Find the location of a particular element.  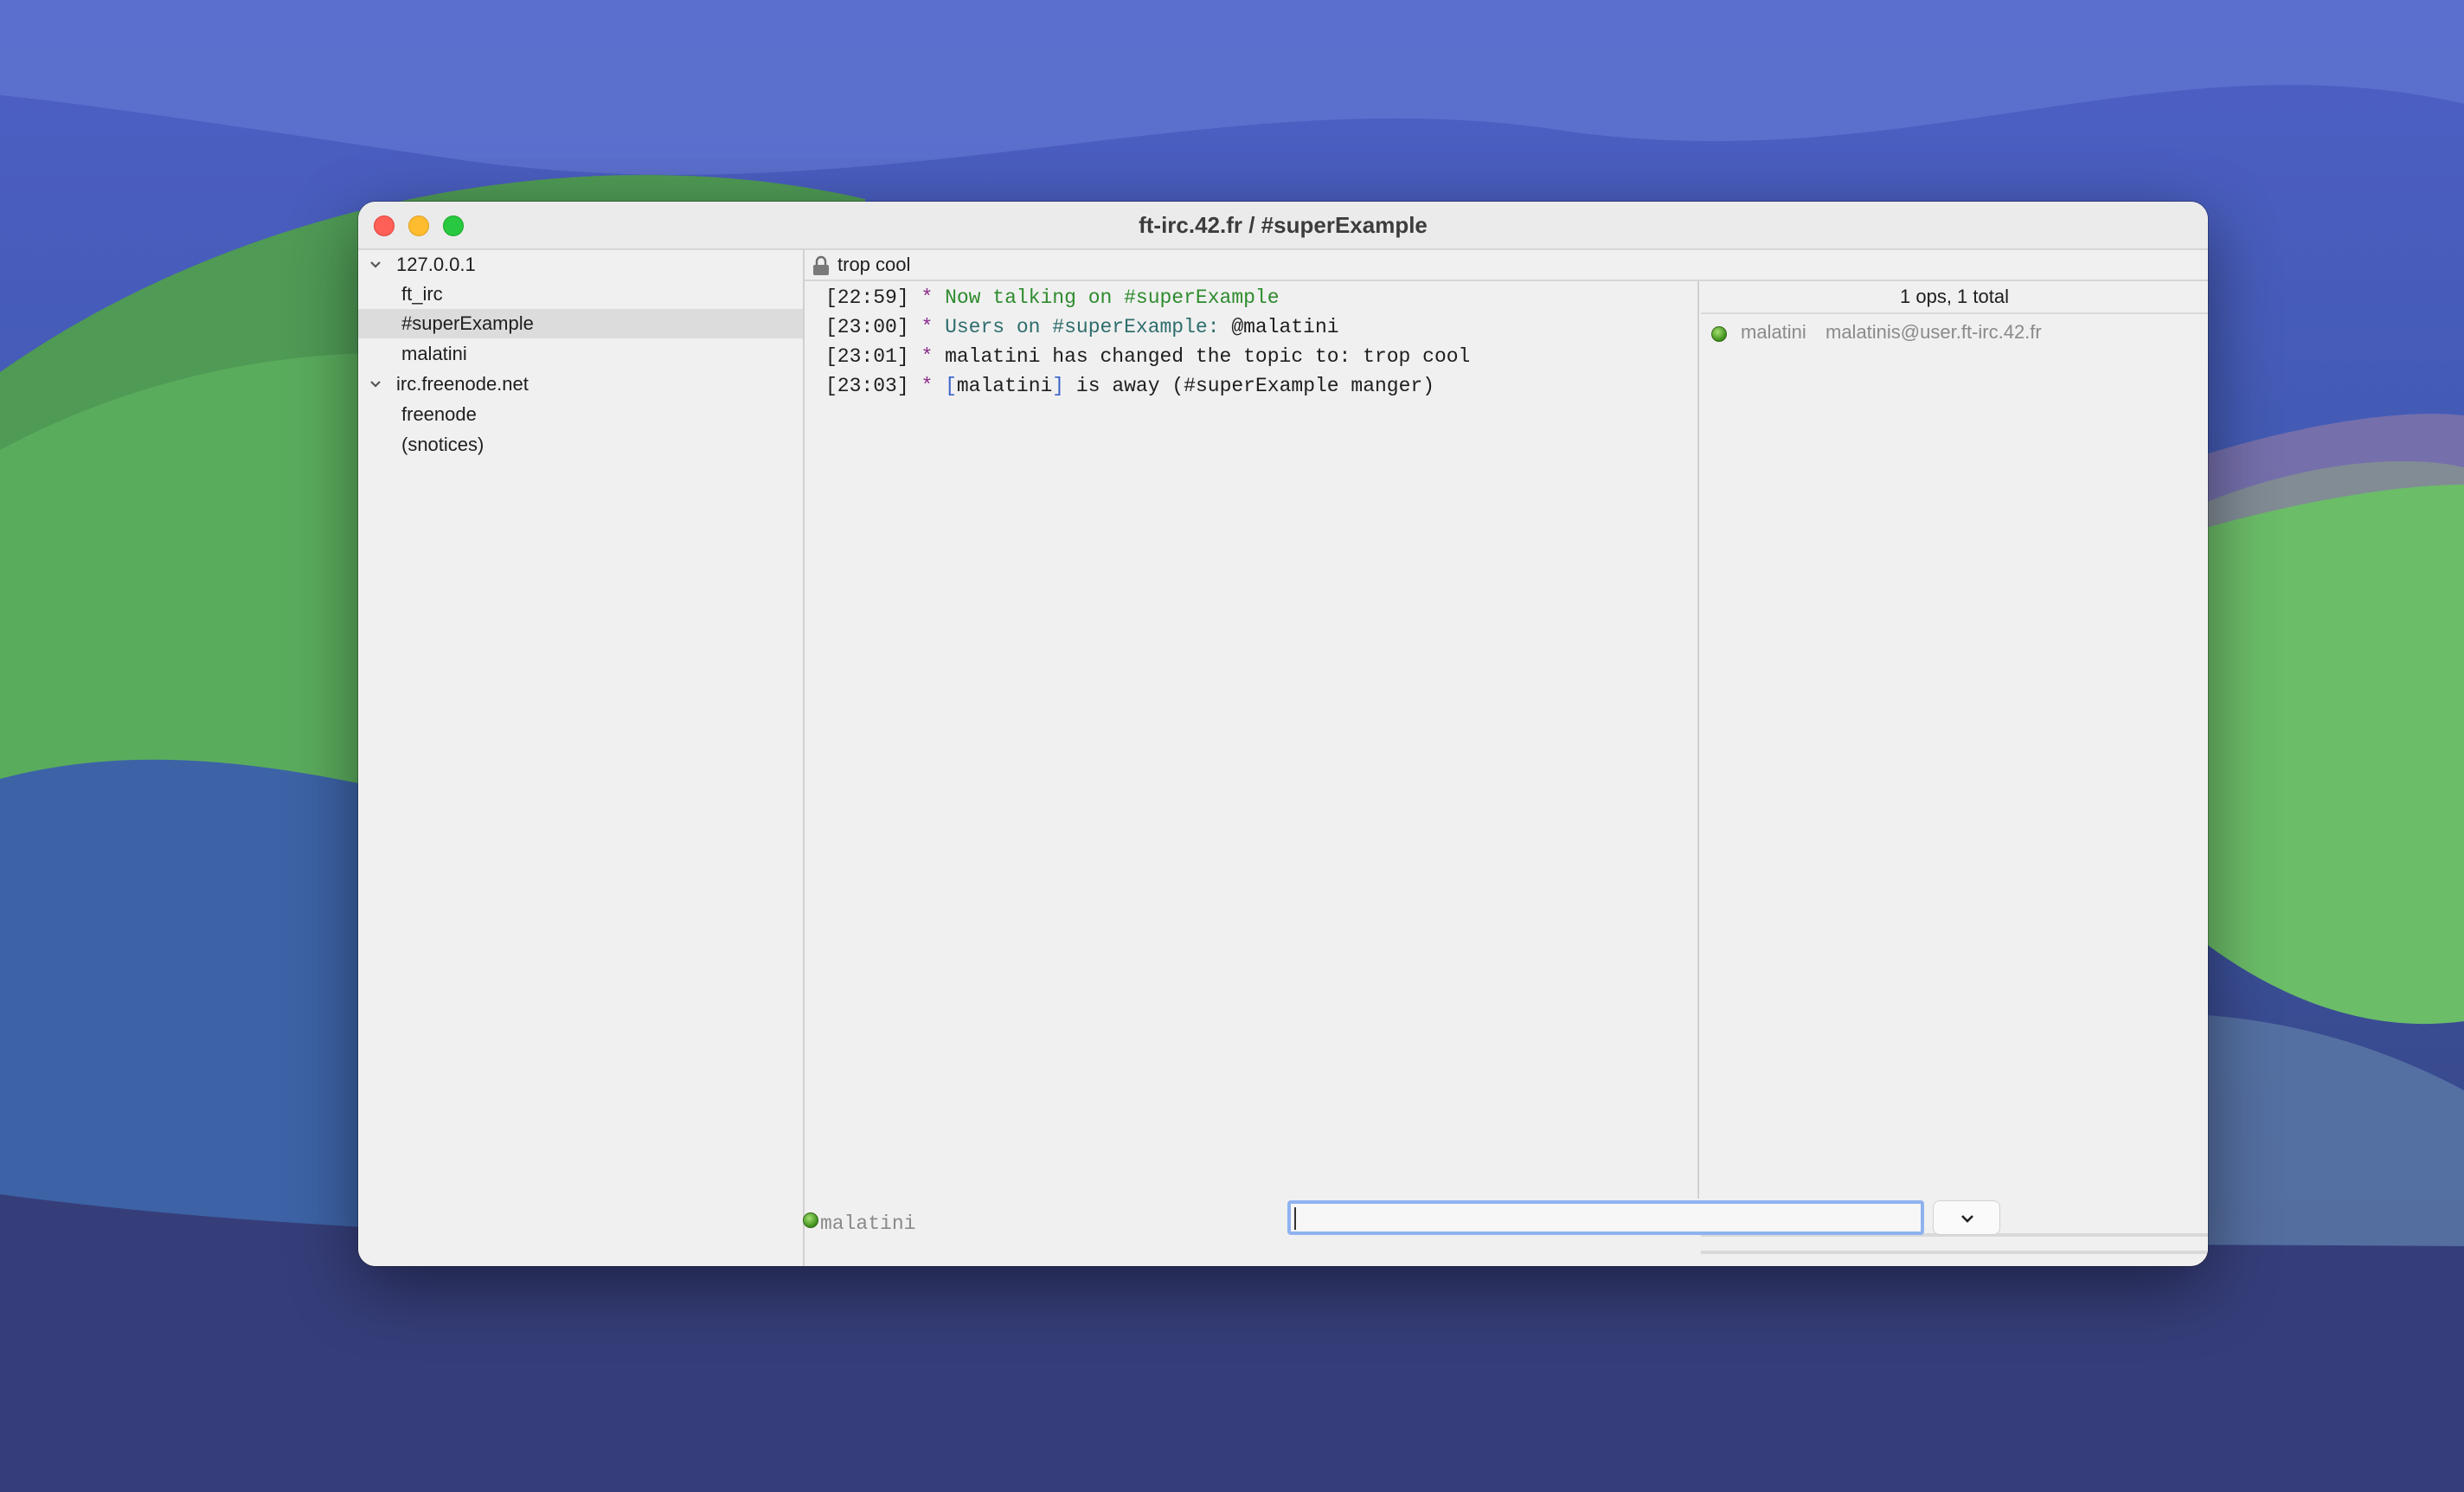

away-reason: #superExample manger is located at coordinates (1303, 386).